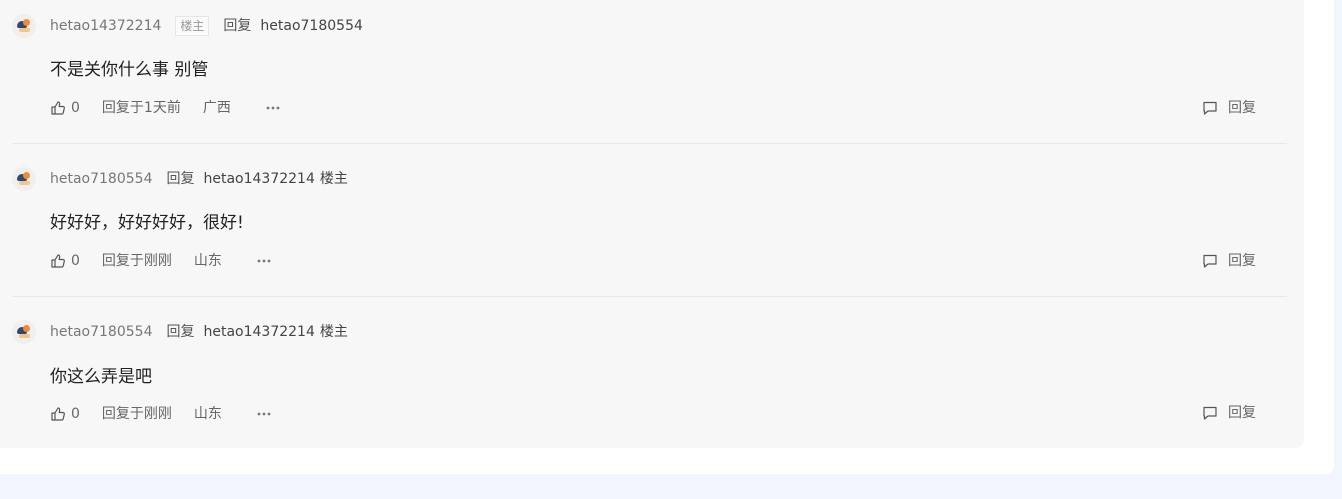  I want to click on reply-actions: 0 回复于1天前 广西, so click(165, 108).